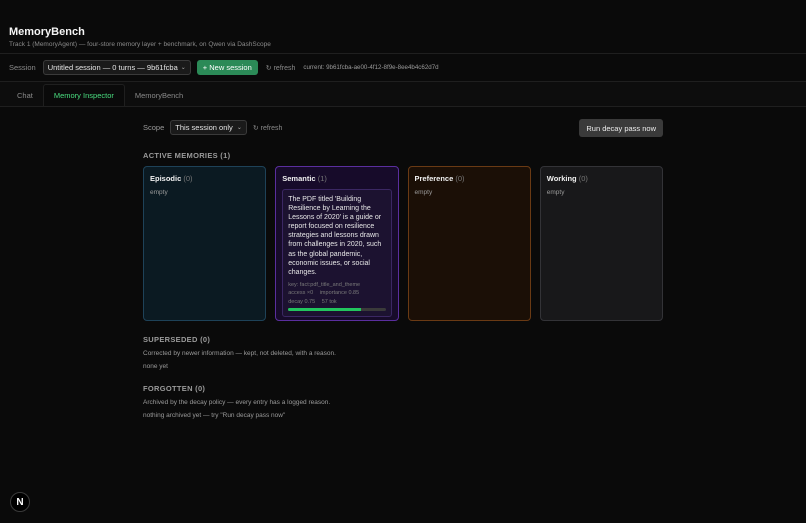  I want to click on scope-refresh-link: ↻ refresh, so click(268, 128).